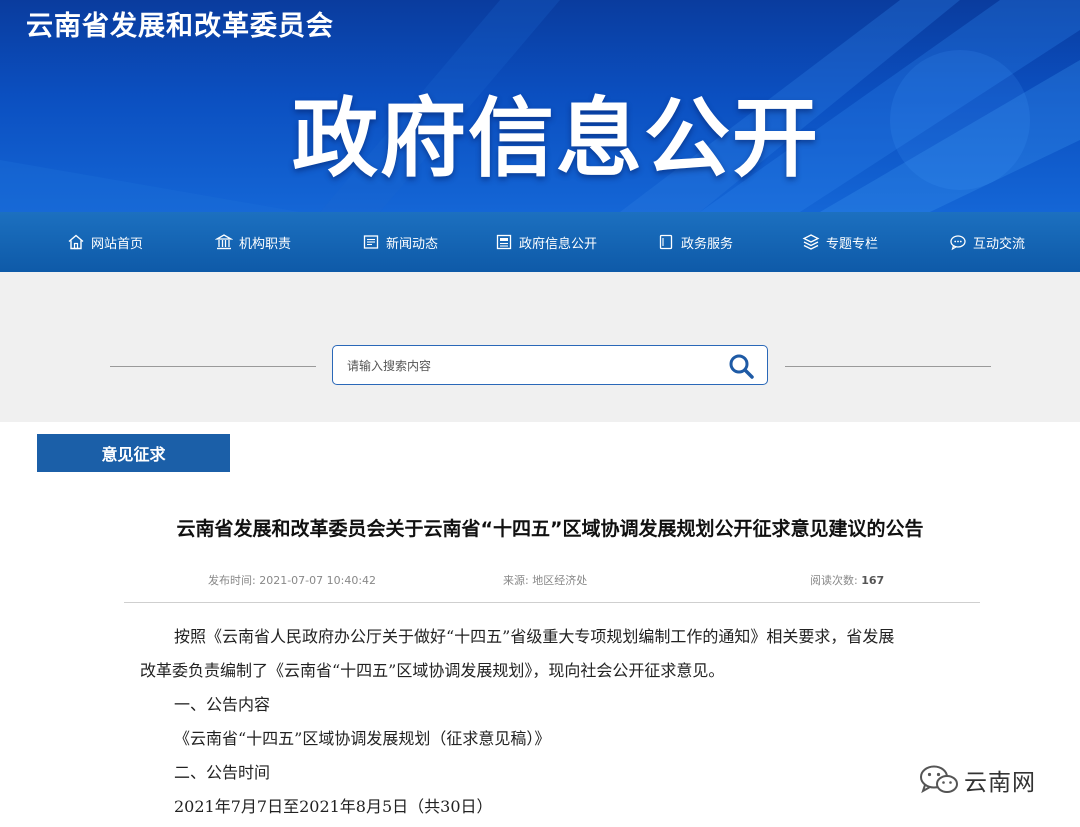 This screenshot has width=1080, height=827. Describe the element at coordinates (811, 242) in the screenshot. I see `layers-icon` at that location.